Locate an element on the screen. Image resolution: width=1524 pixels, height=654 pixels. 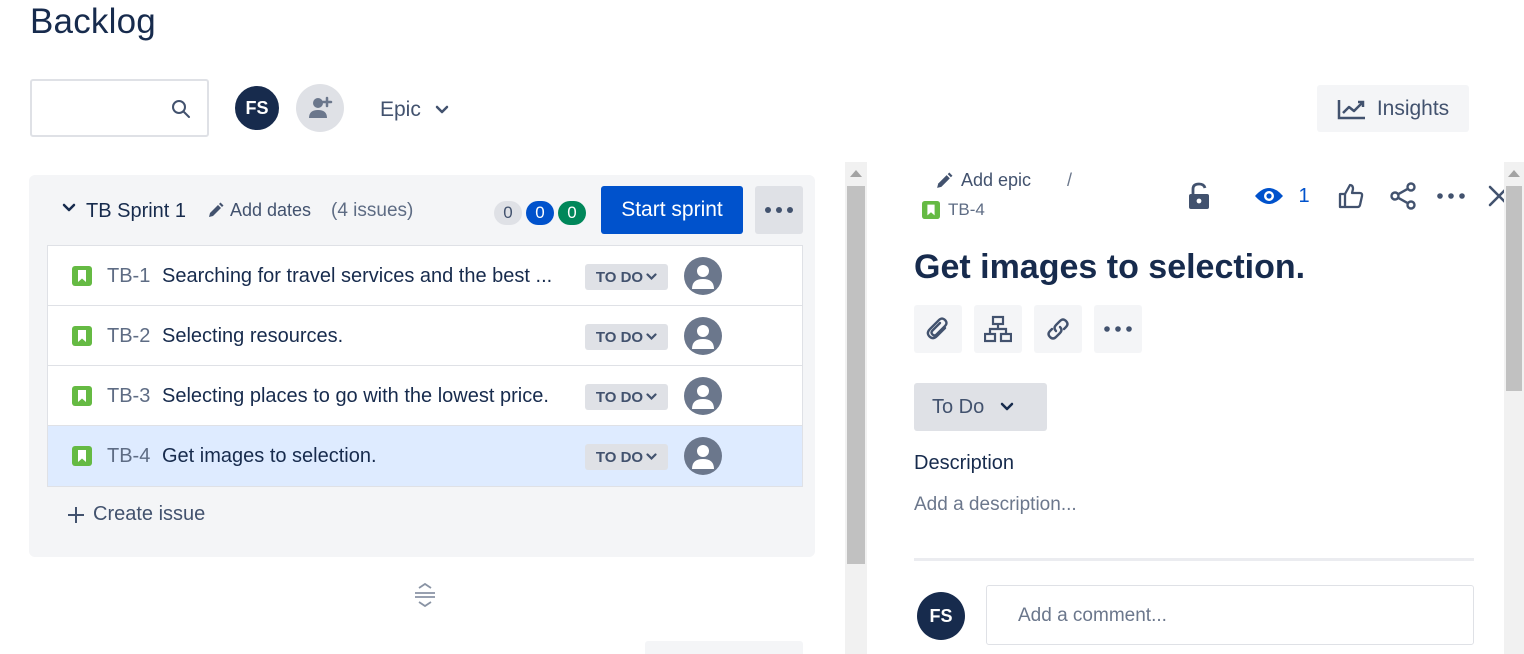
epic-filter-label: Epic is located at coordinates (400, 109).